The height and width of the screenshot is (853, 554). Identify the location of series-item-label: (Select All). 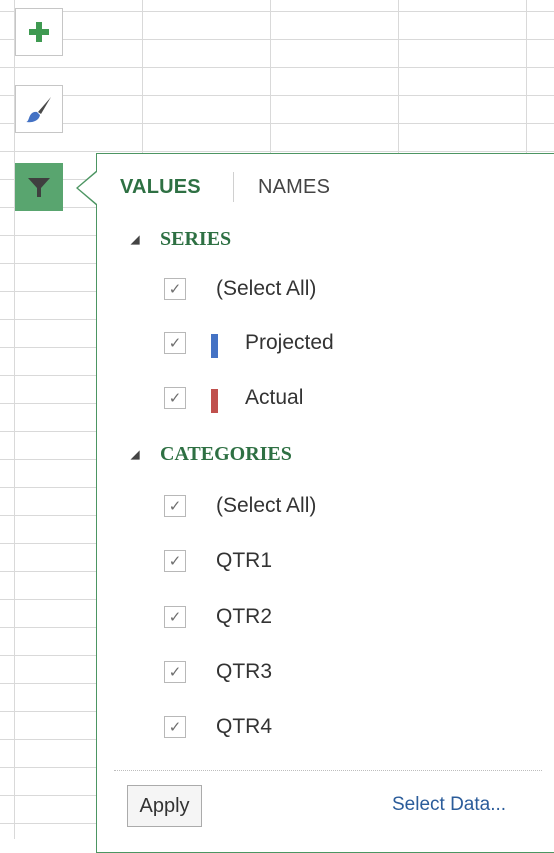
(266, 288).